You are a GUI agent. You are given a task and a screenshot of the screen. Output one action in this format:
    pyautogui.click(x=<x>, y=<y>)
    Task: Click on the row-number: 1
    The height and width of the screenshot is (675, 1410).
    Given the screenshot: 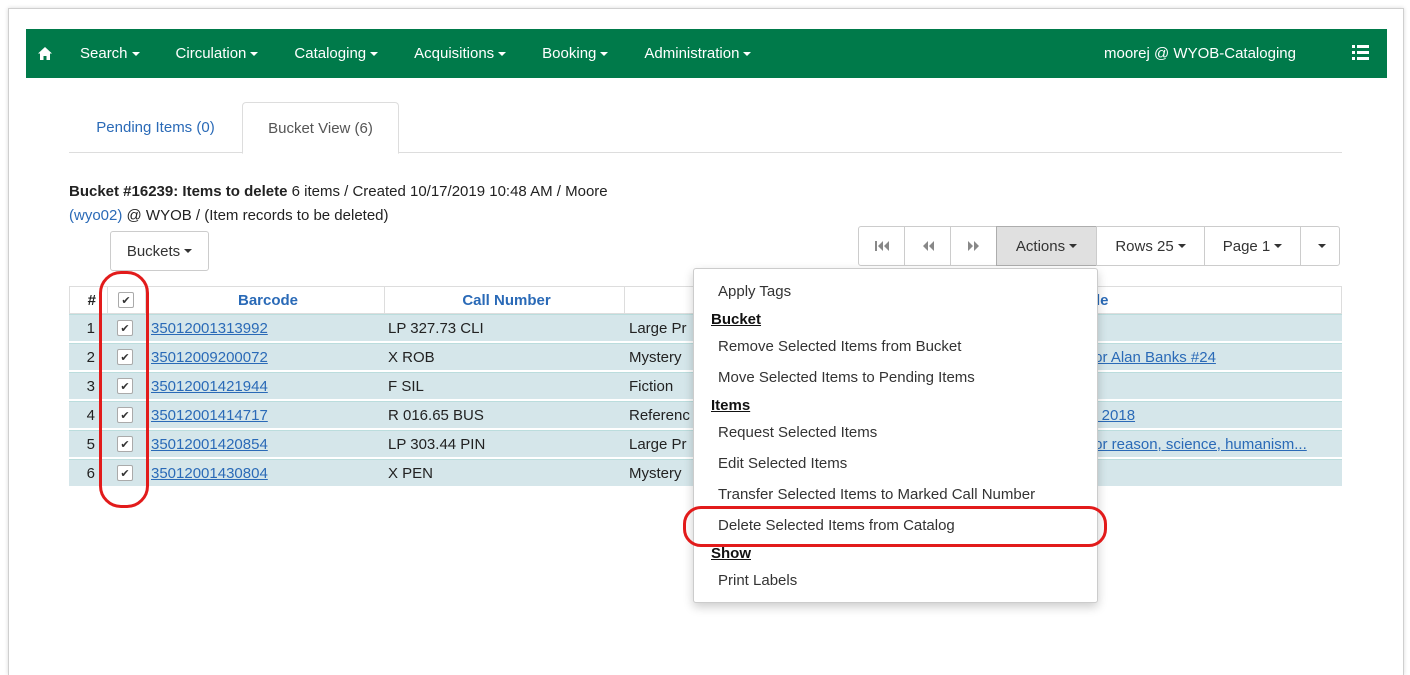 What is the action you would take?
    pyautogui.click(x=90, y=328)
    